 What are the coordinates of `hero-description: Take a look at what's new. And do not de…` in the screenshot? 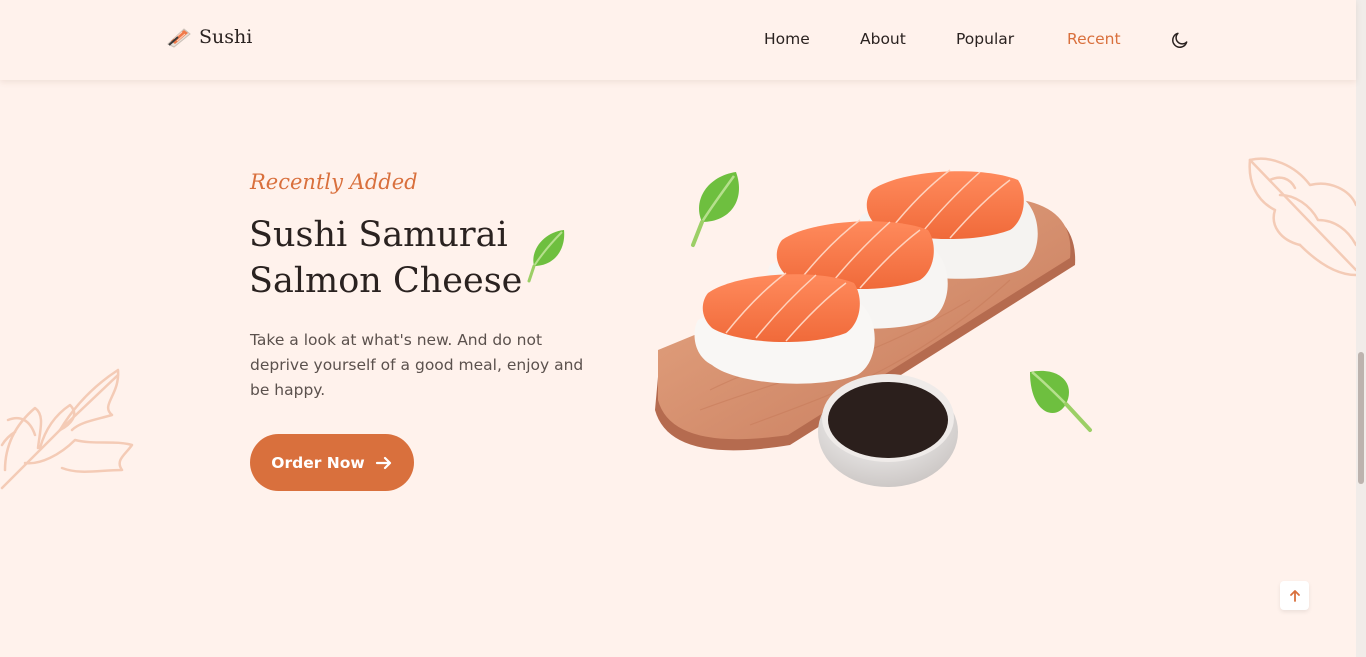 It's located at (417, 365).